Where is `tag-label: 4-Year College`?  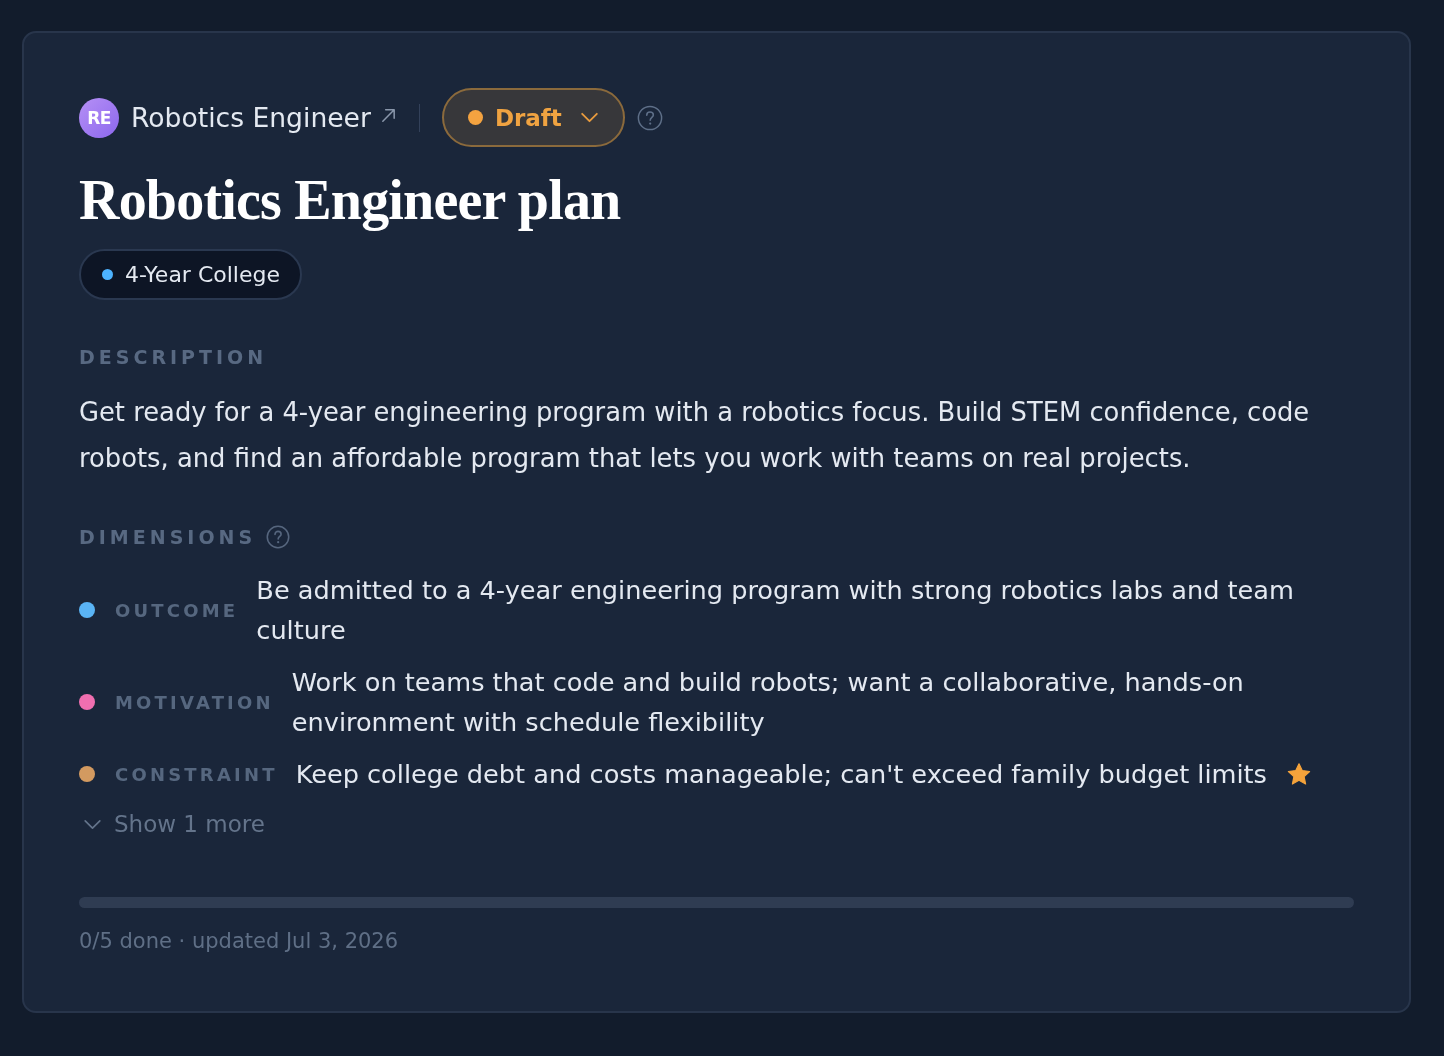
tag-label: 4-Year College is located at coordinates (202, 274).